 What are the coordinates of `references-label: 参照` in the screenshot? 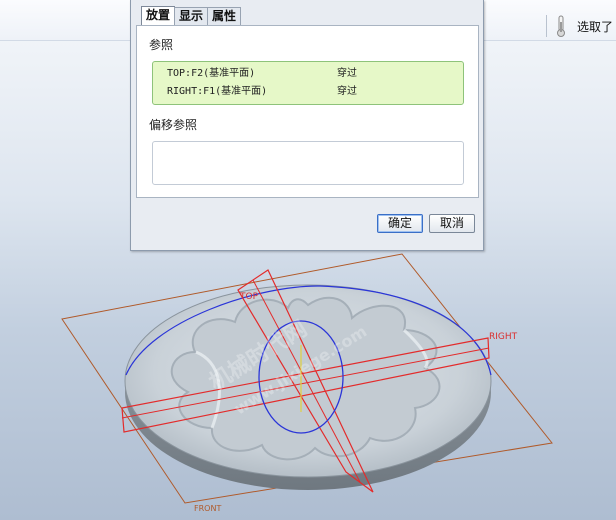 It's located at (161, 45).